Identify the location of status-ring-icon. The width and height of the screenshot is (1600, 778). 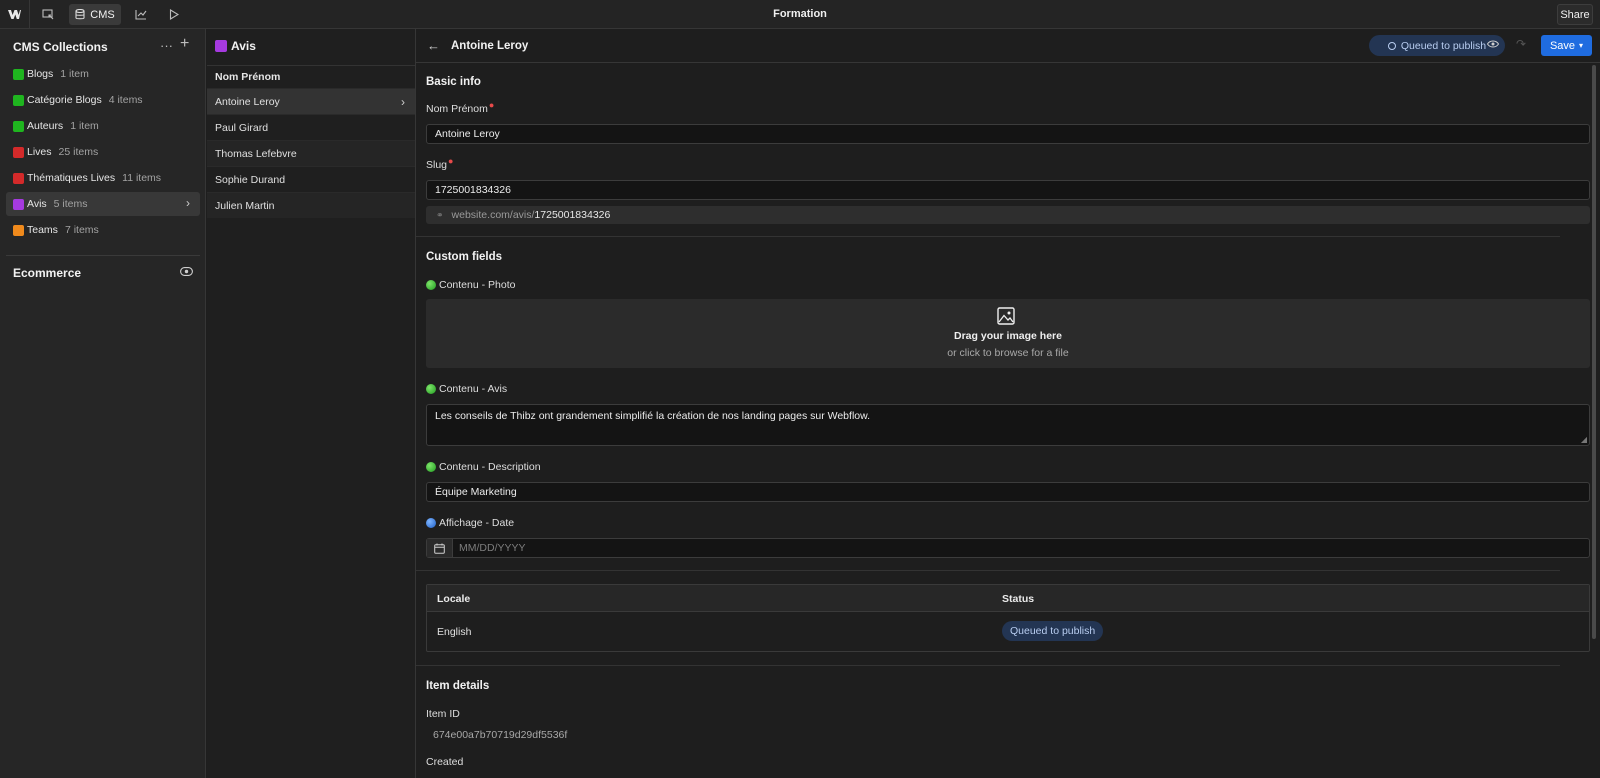
(1391, 45).